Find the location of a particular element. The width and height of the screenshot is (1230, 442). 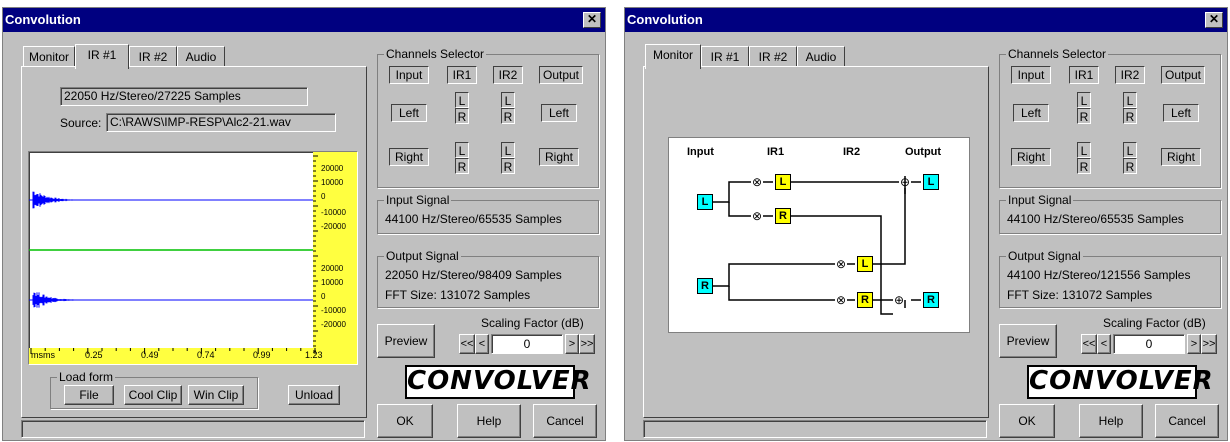

x-tick-label: 0.49 is located at coordinates (150, 355).